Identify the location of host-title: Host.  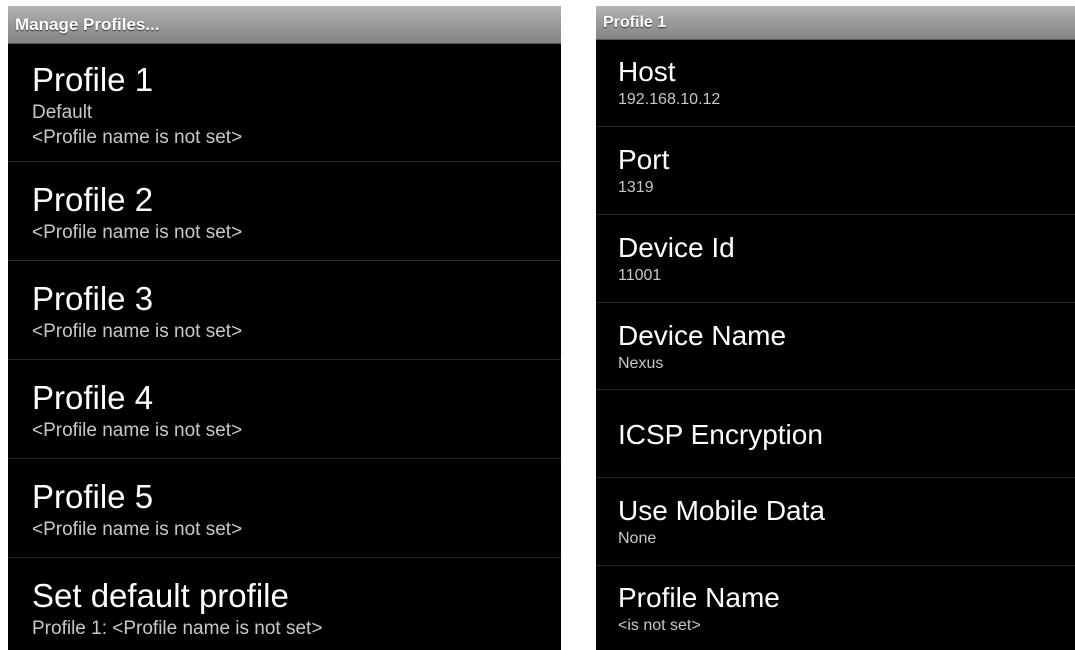
(647, 71).